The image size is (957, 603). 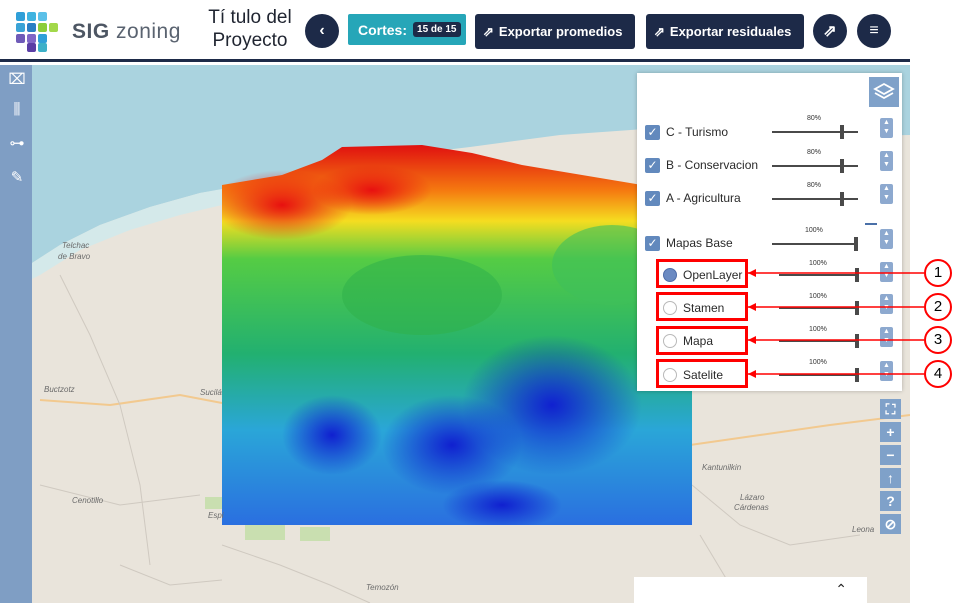 I want to click on bottom-collapsed-panel: ⌃, so click(x=750, y=590).